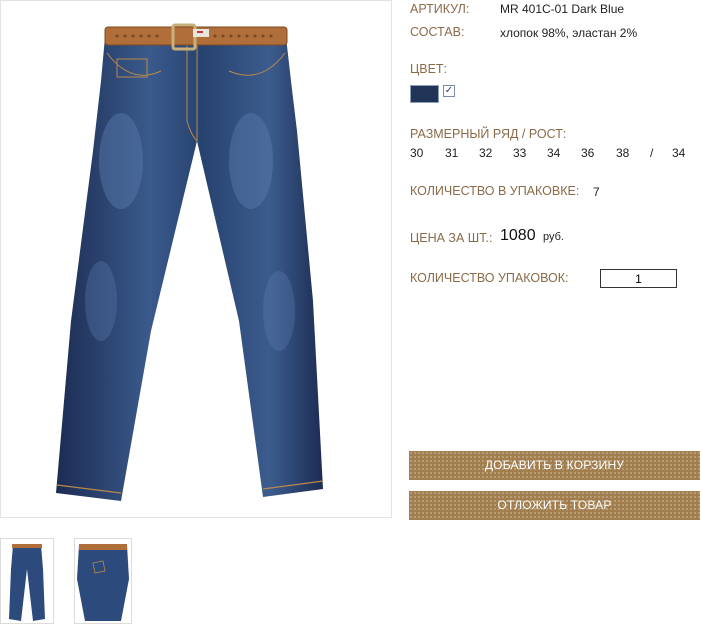 The image size is (703, 628). What do you see at coordinates (562, 9) in the screenshot?
I see `article-value: MR 401C-01 Dark Blue` at bounding box center [562, 9].